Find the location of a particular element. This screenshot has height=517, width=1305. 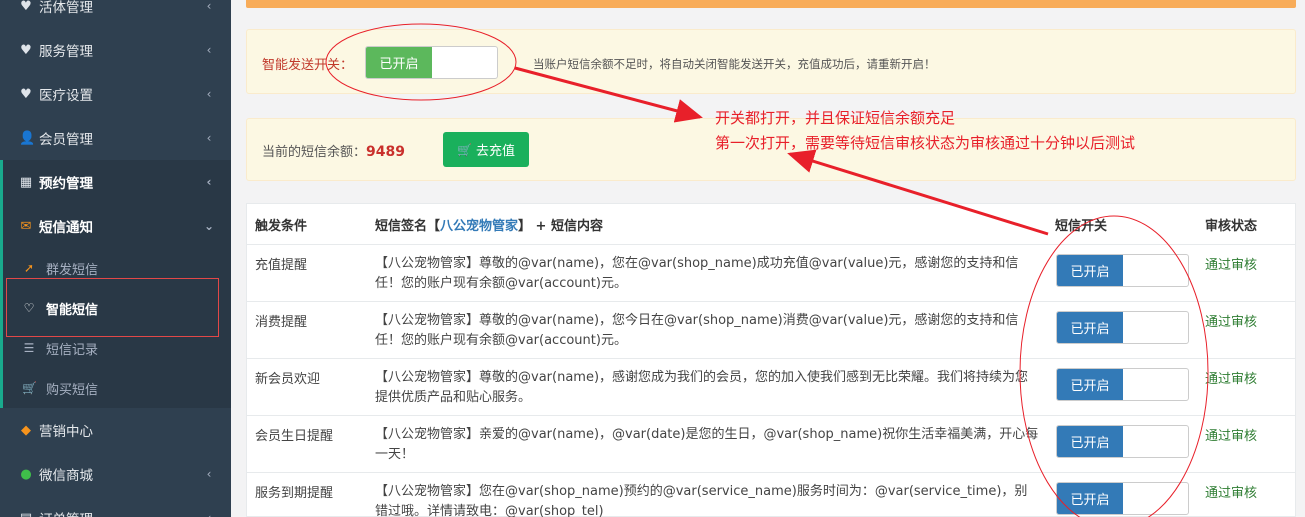

alert-bar is located at coordinates (771, 4).